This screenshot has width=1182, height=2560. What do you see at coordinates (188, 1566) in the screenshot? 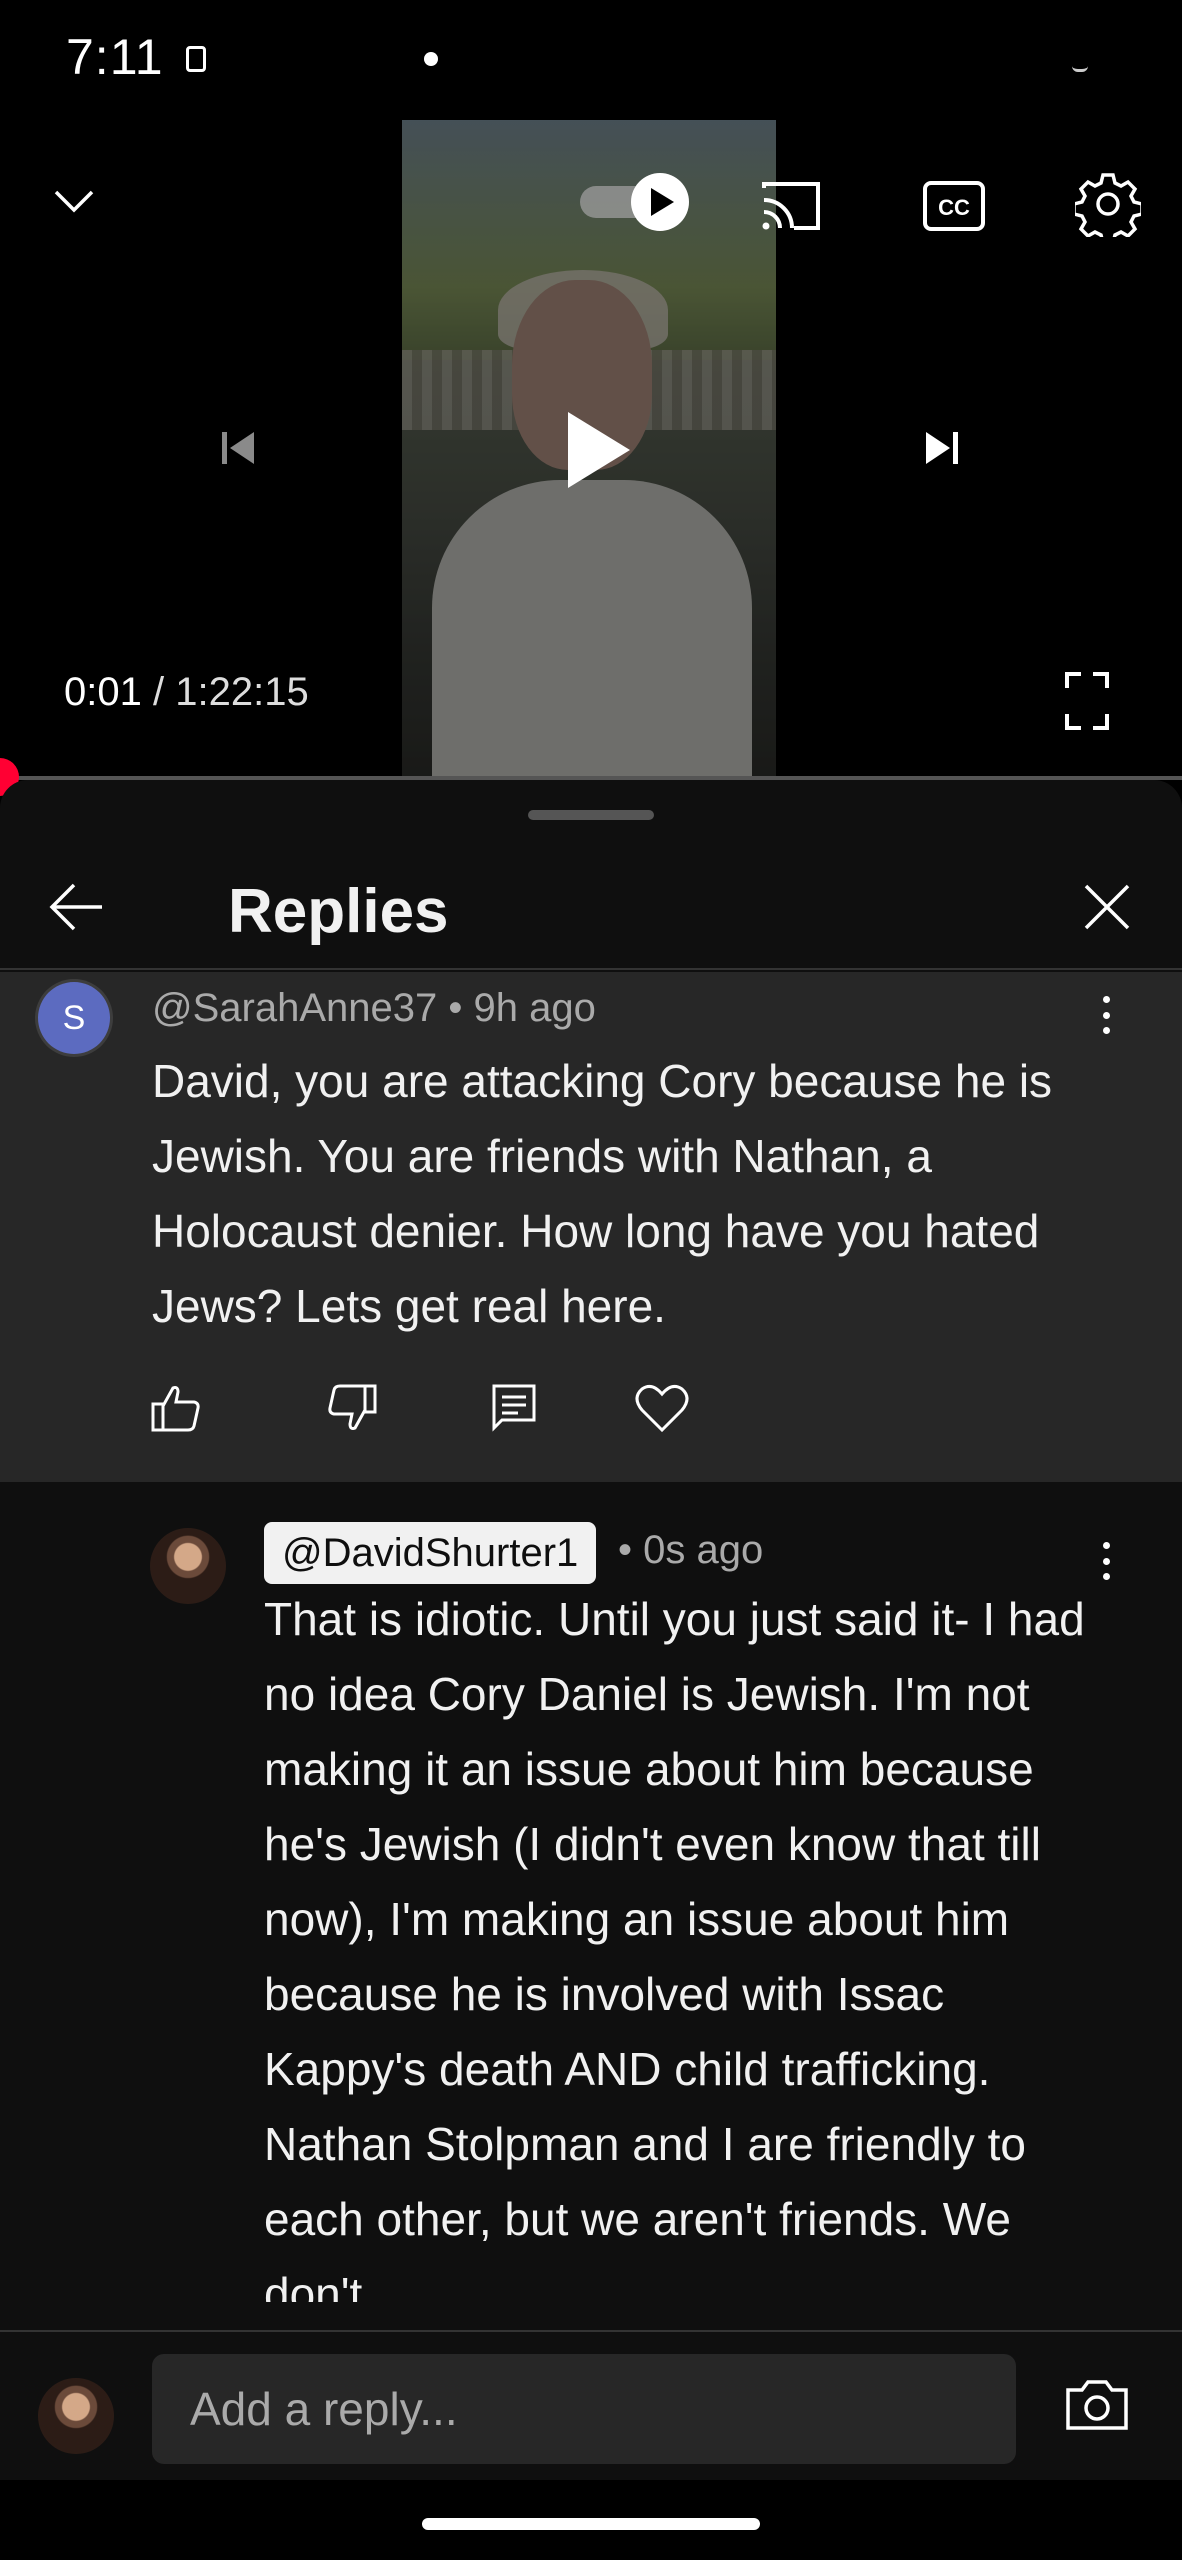
I see `avatar` at bounding box center [188, 1566].